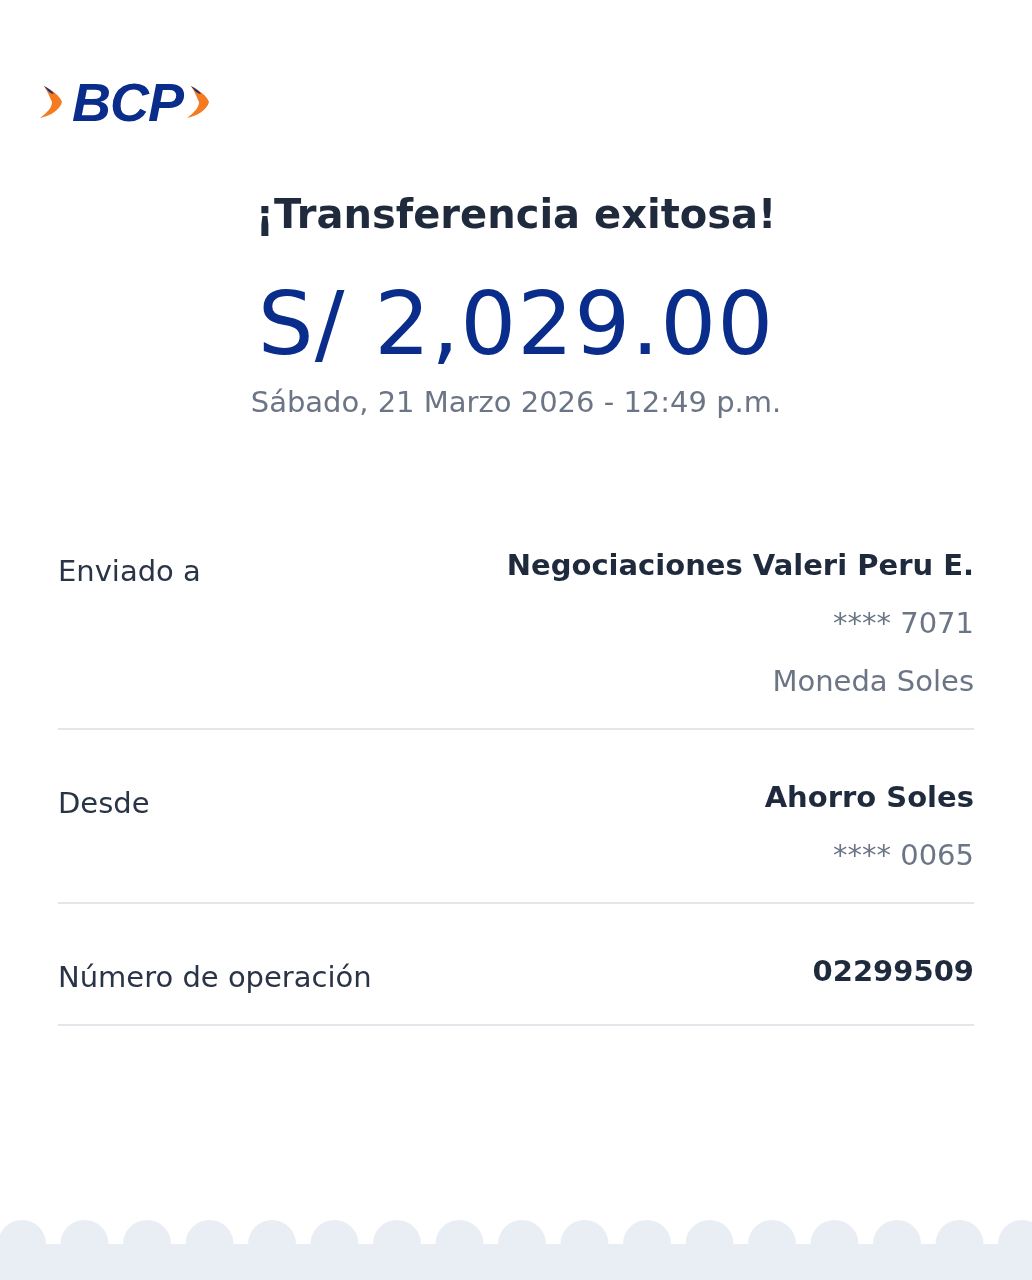 This screenshot has width=1032, height=1280. What do you see at coordinates (516, 324) in the screenshot?
I see `transfer-amount: S/ 2,029.00` at bounding box center [516, 324].